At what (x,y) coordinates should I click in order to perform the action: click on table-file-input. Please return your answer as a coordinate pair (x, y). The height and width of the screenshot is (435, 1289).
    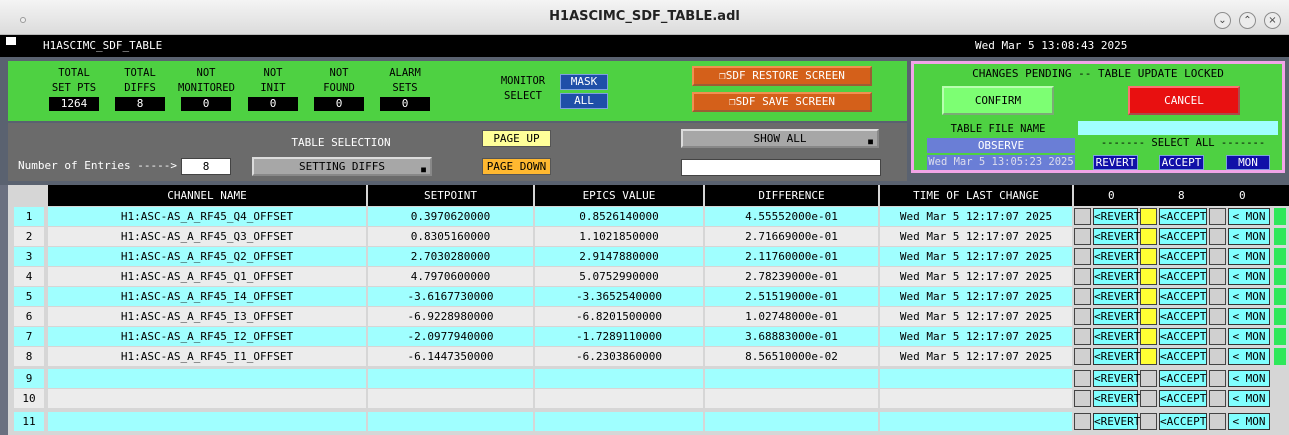
    Looking at the image, I should click on (1178, 128).